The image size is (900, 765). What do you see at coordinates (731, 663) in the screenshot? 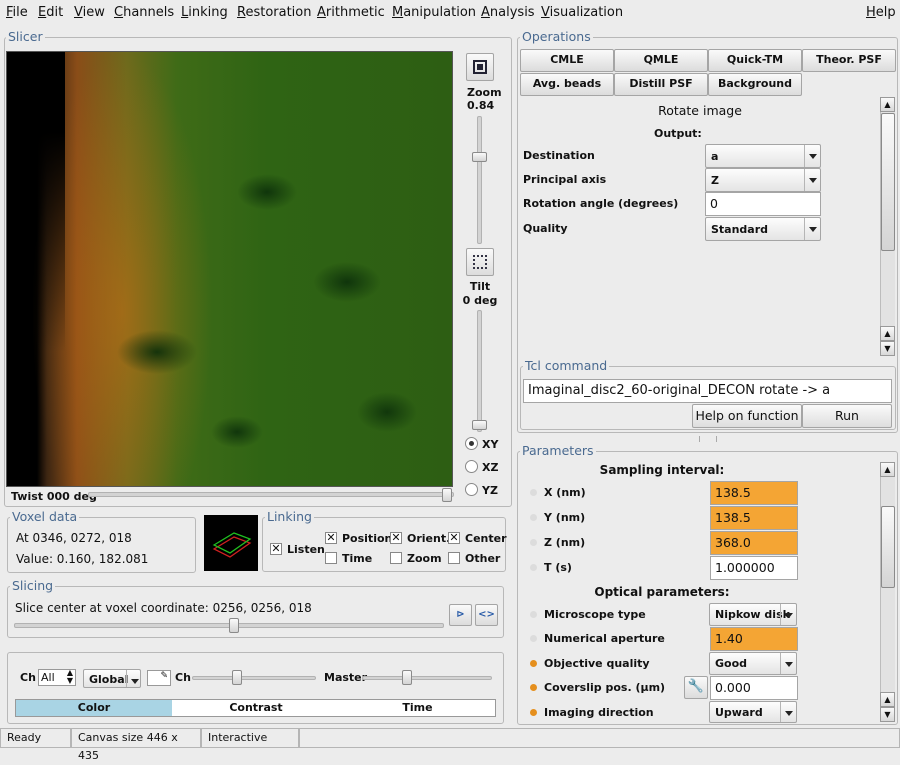
I see `objective-quality-value: Good` at bounding box center [731, 663].